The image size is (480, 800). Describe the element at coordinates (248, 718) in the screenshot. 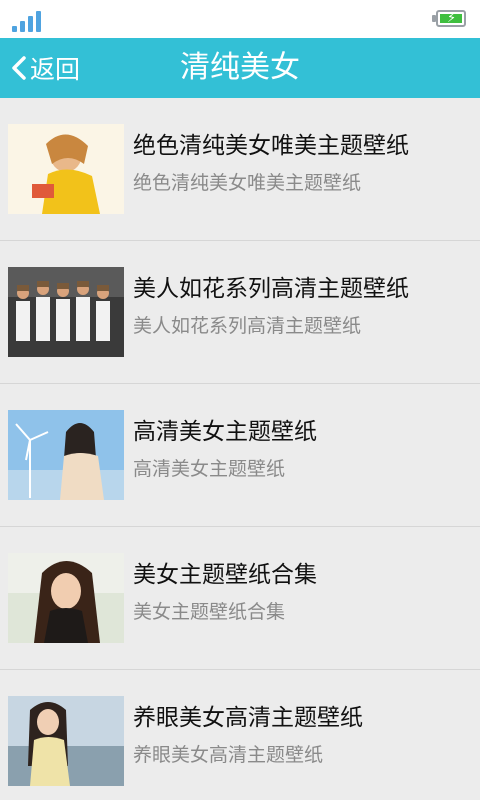

I see `item-title: 养眼美女高清主题壁纸` at that location.